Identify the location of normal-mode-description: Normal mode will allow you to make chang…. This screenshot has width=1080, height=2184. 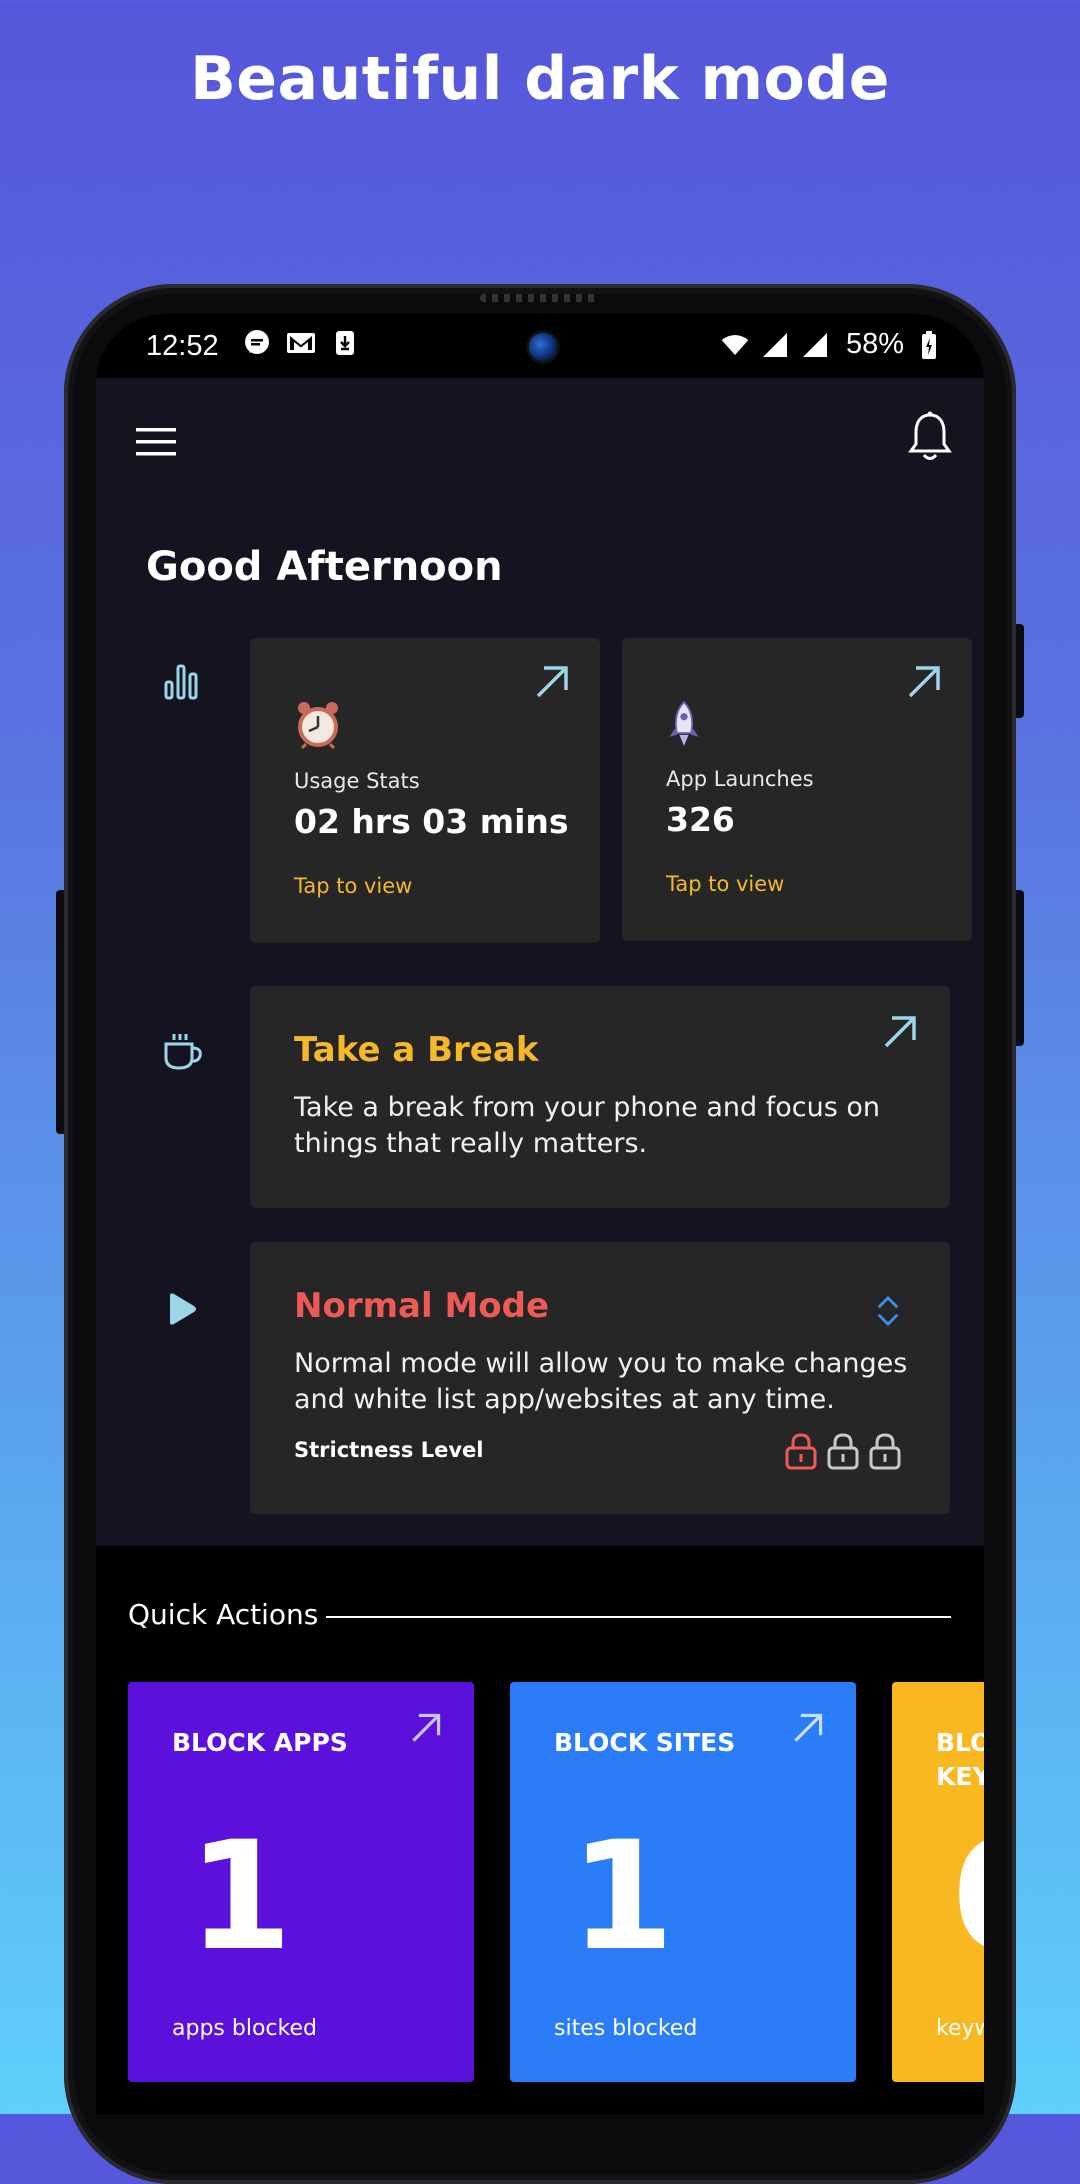
(601, 1381).